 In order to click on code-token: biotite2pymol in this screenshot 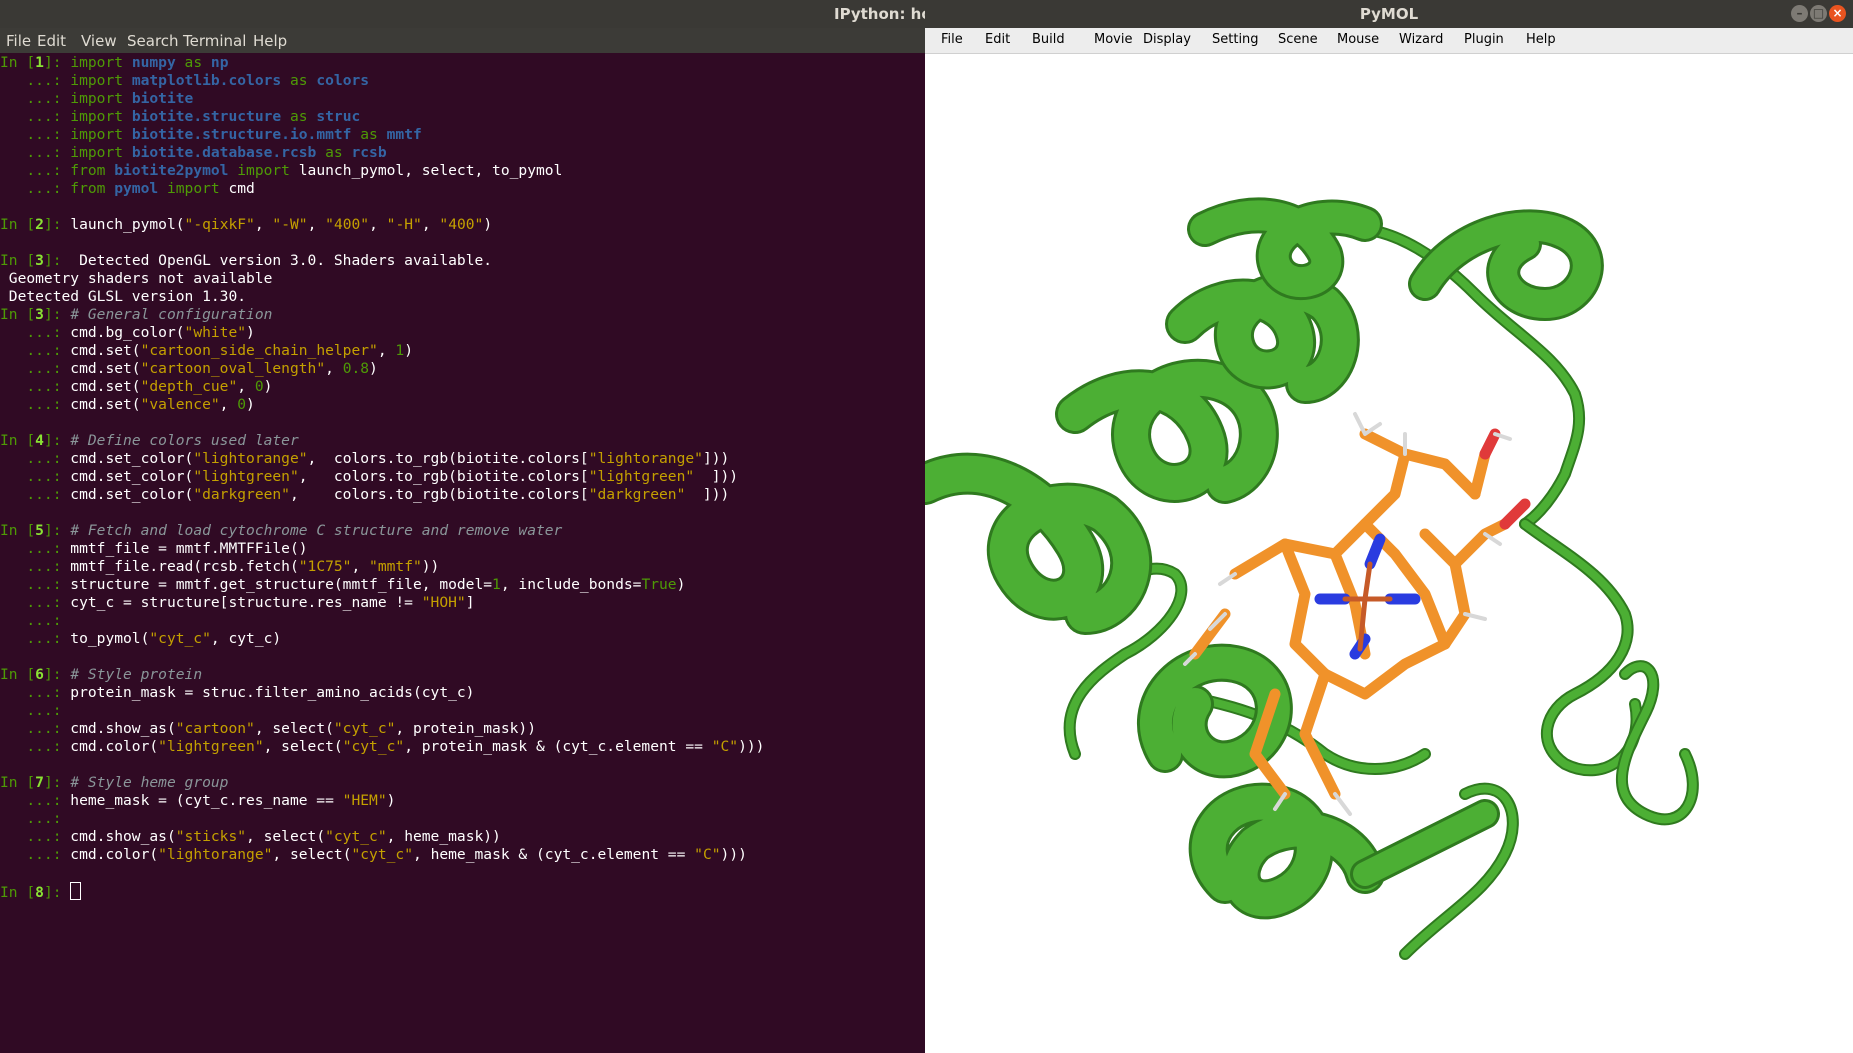, I will do `click(171, 170)`.